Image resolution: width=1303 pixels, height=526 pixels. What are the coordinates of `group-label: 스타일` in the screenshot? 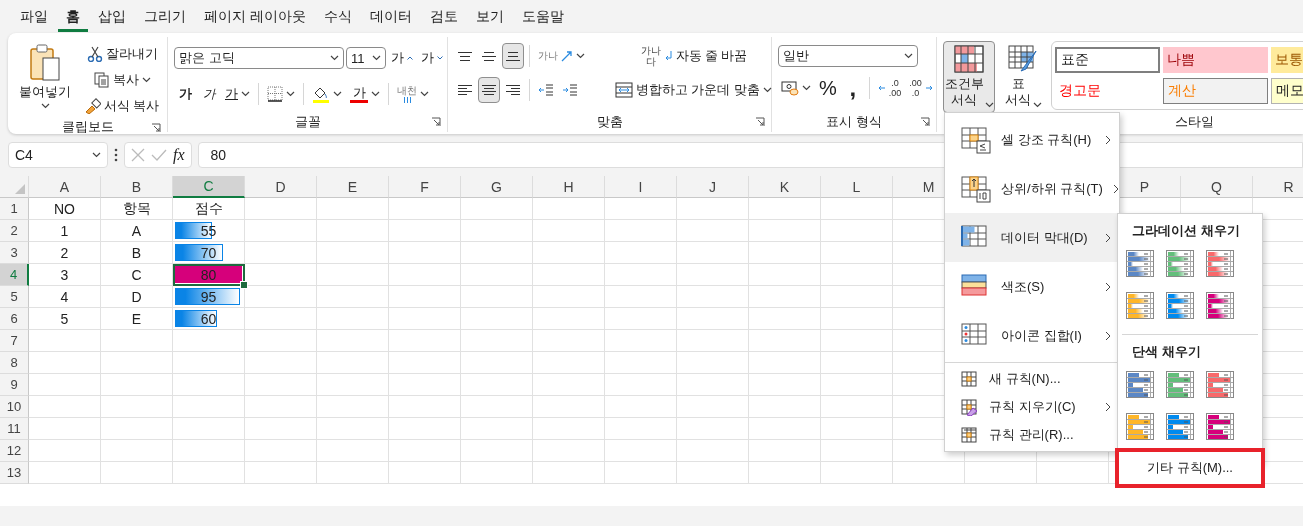 It's located at (1194, 122).